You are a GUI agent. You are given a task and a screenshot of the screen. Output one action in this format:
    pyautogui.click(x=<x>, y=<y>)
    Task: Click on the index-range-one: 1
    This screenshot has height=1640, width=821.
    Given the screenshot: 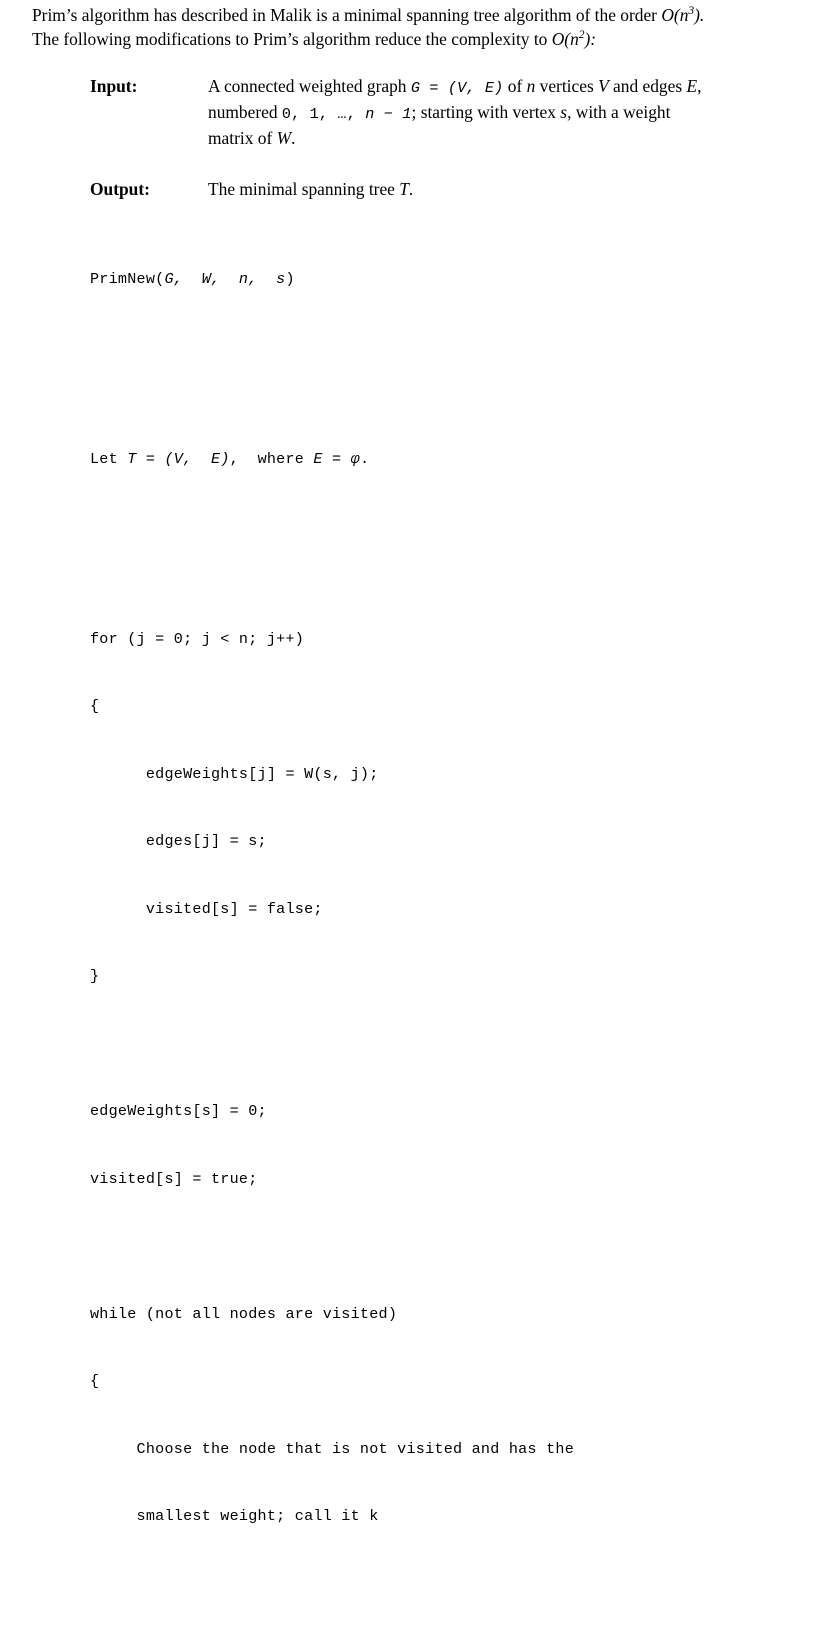 What is the action you would take?
    pyautogui.click(x=407, y=114)
    